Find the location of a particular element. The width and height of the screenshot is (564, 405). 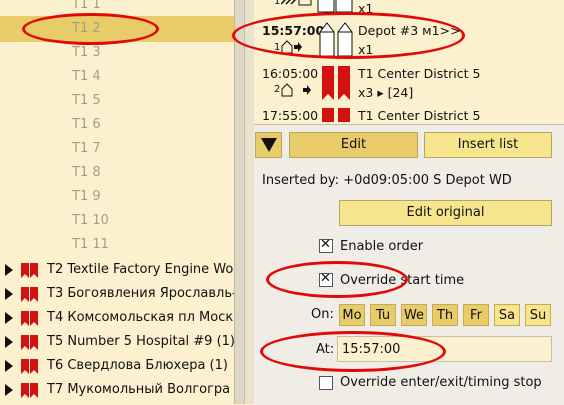

tree-group-t7: T7 Мукомольный Волгогра is located at coordinates (117, 390).